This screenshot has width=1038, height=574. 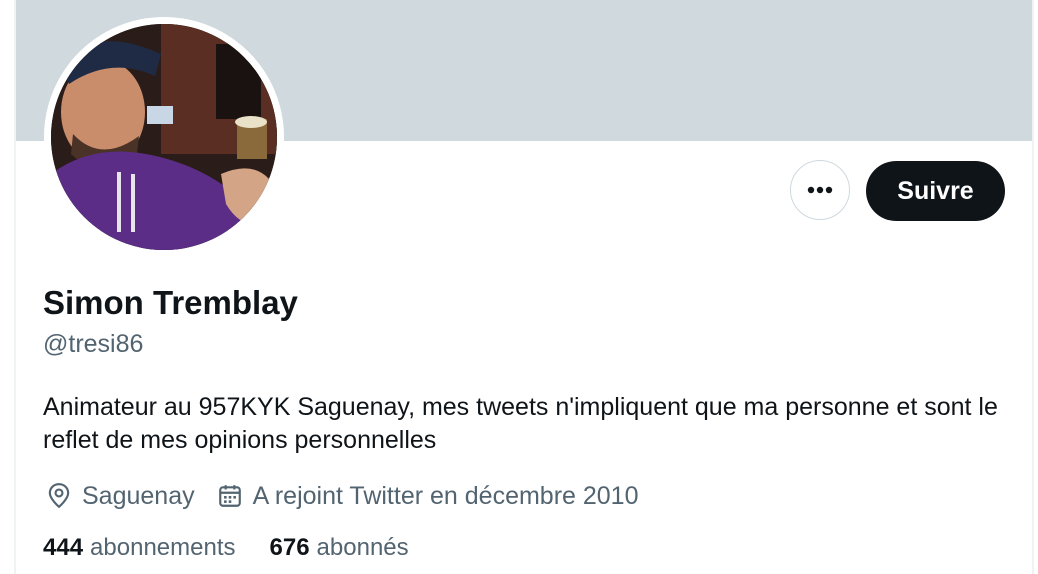 I want to click on follow-stats: 444 abonnements 676 abonnés, so click(x=243, y=548).